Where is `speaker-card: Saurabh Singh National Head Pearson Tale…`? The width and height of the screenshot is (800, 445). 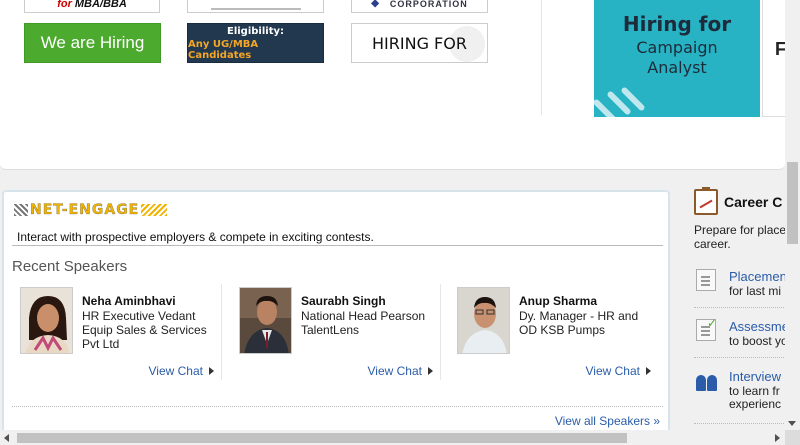
speaker-card: Saurabh Singh National Head Pearson Tale… is located at coordinates (338, 332).